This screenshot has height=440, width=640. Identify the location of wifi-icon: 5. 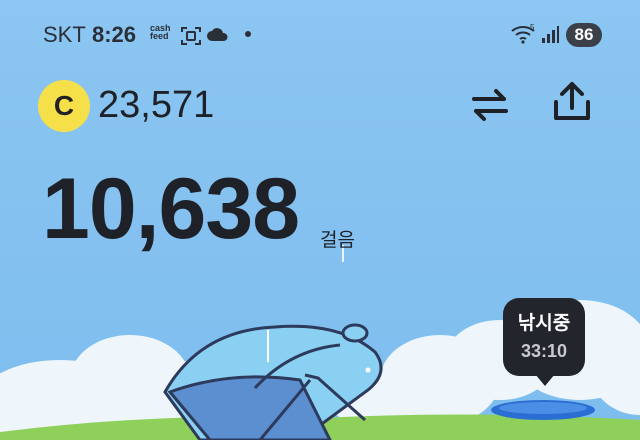
(524, 36).